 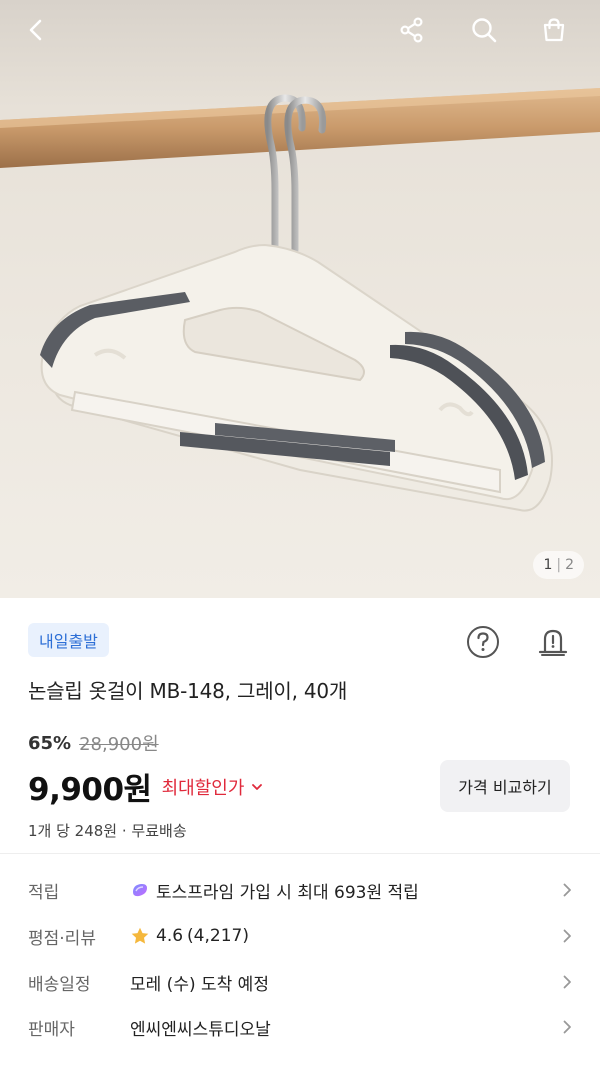 I want to click on back-button, so click(x=36, y=30).